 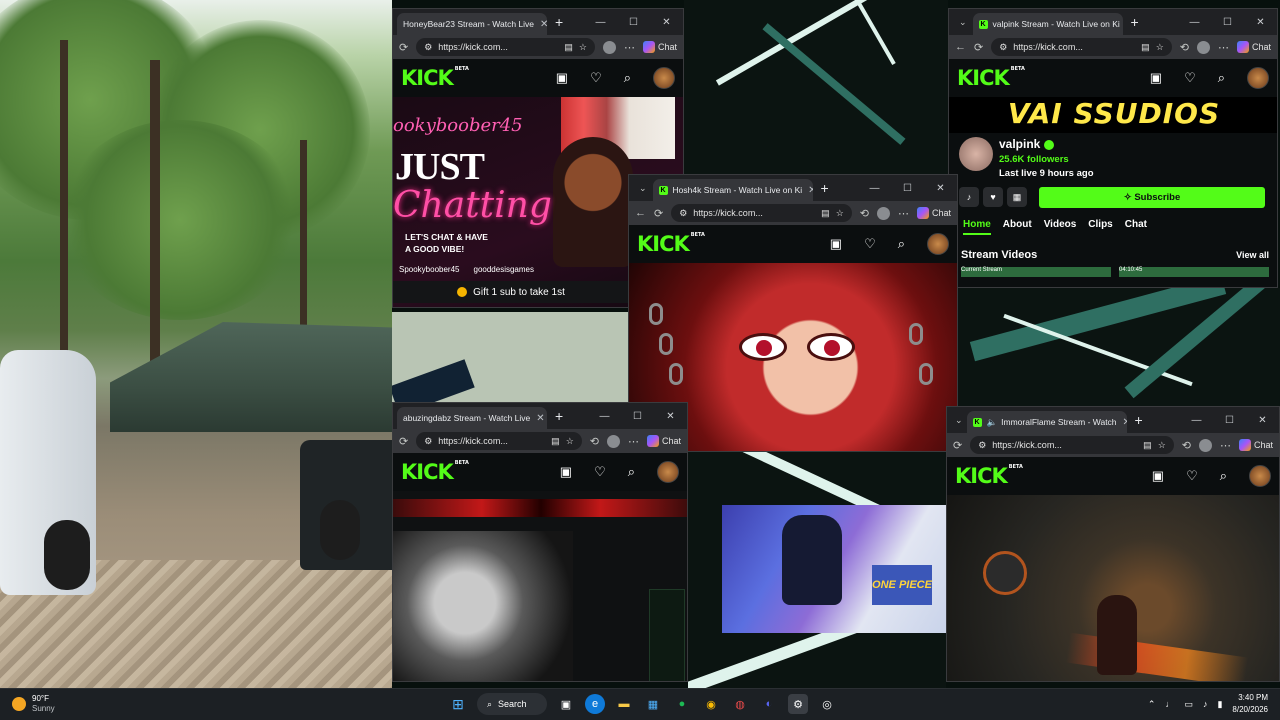 What do you see at coordinates (1205, 704) in the screenshot?
I see `volume-icon: ♪` at bounding box center [1205, 704].